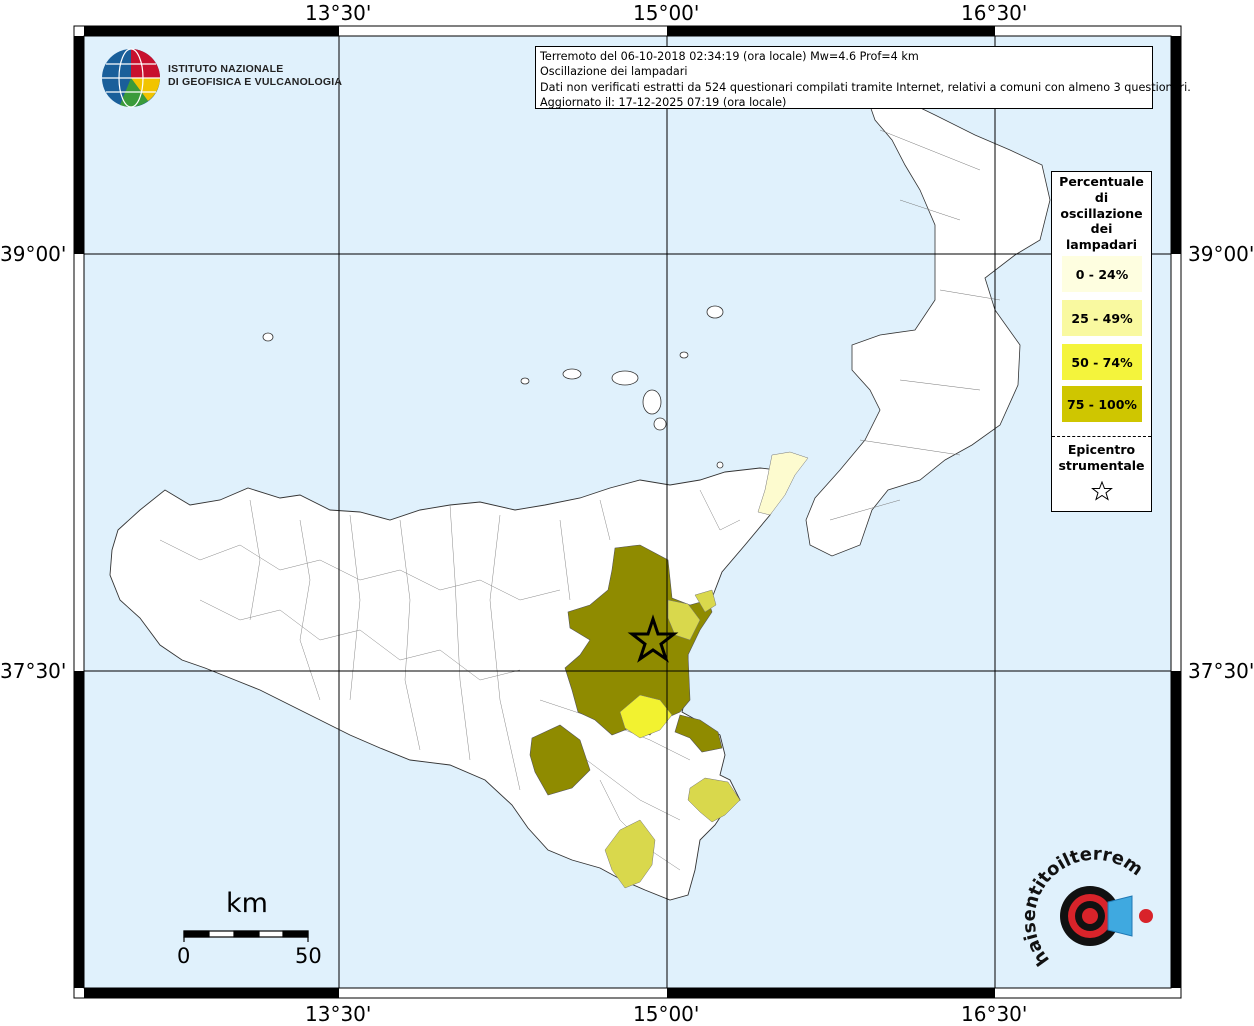 This screenshot has width=1254, height=1026. I want to click on lon-label-bottom-3: 16°30', so click(994, 1014).